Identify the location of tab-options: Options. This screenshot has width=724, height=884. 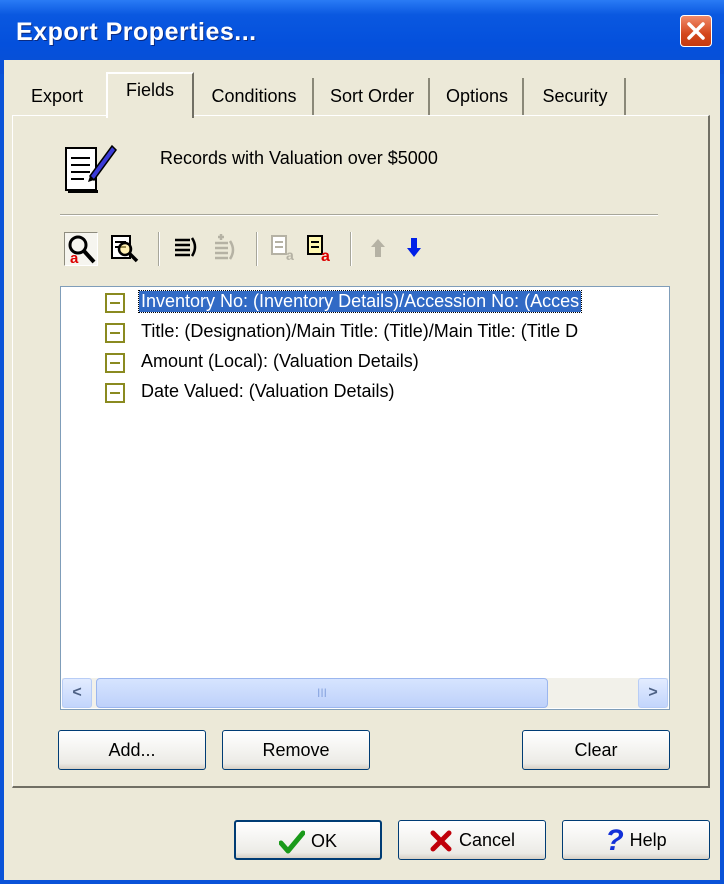
(478, 97).